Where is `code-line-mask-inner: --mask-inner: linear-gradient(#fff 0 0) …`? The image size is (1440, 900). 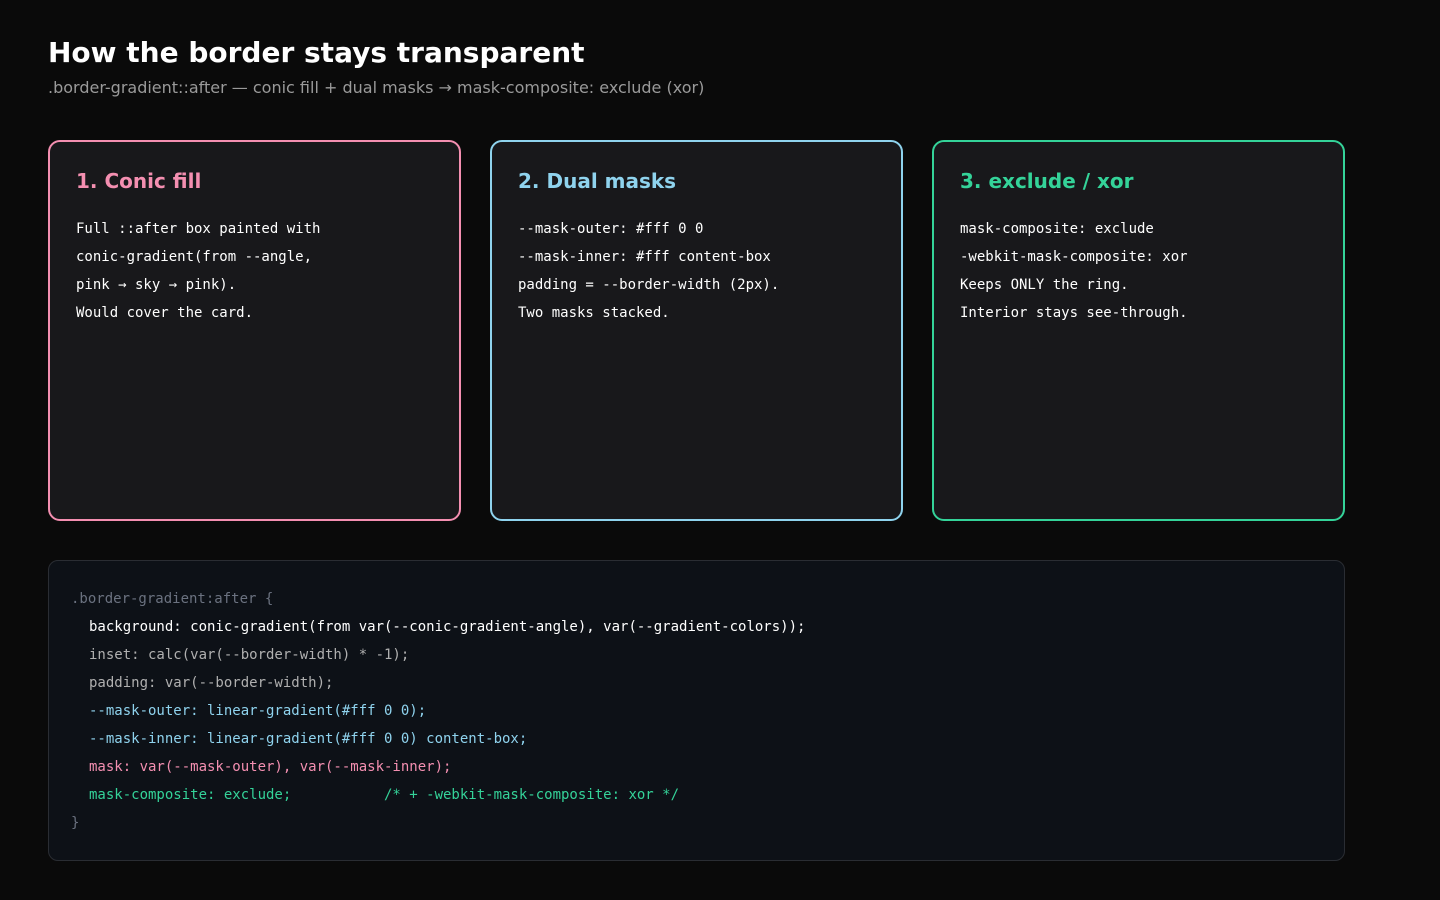 code-line-mask-inner: --mask-inner: linear-gradient(#fff 0 0) … is located at coordinates (308, 739).